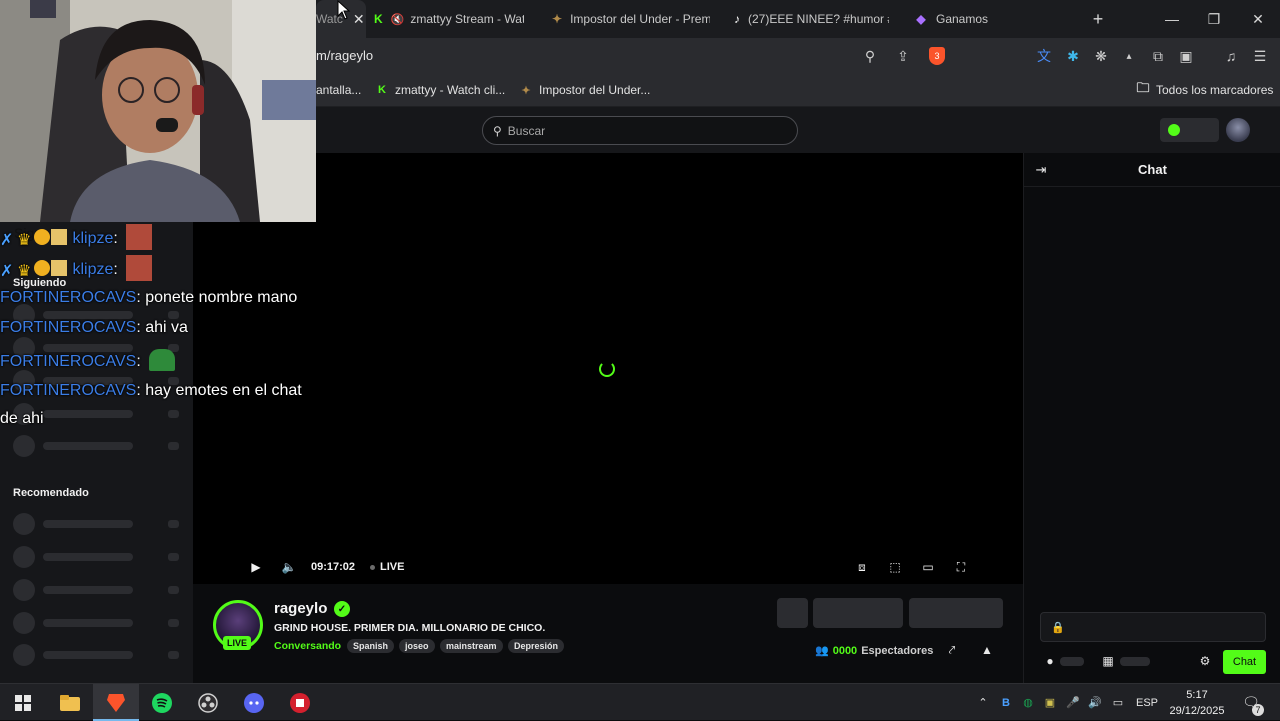 The height and width of the screenshot is (721, 1280). I want to click on crown-badge-icon: ♛, so click(24, 240).